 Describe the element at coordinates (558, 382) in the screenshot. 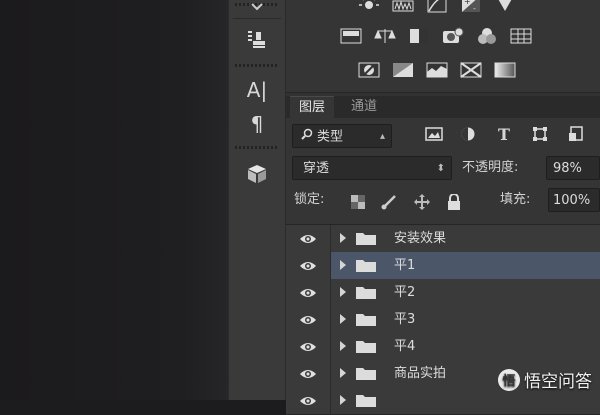

I see `watermark-text: 悟空问答` at that location.